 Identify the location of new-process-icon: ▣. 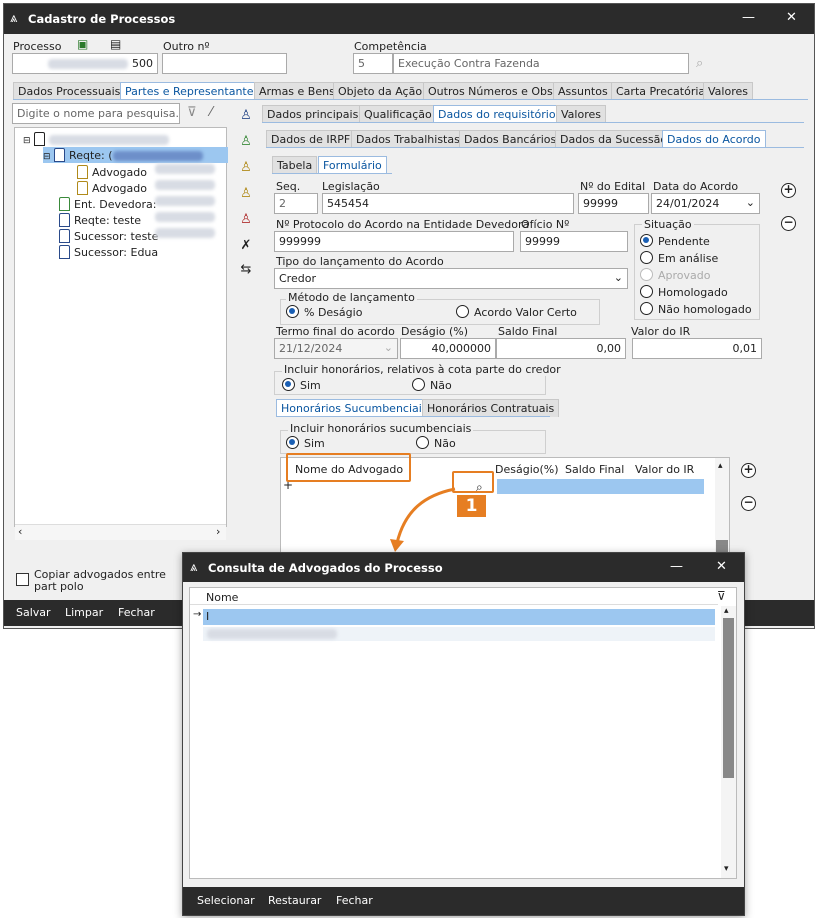
(82, 44).